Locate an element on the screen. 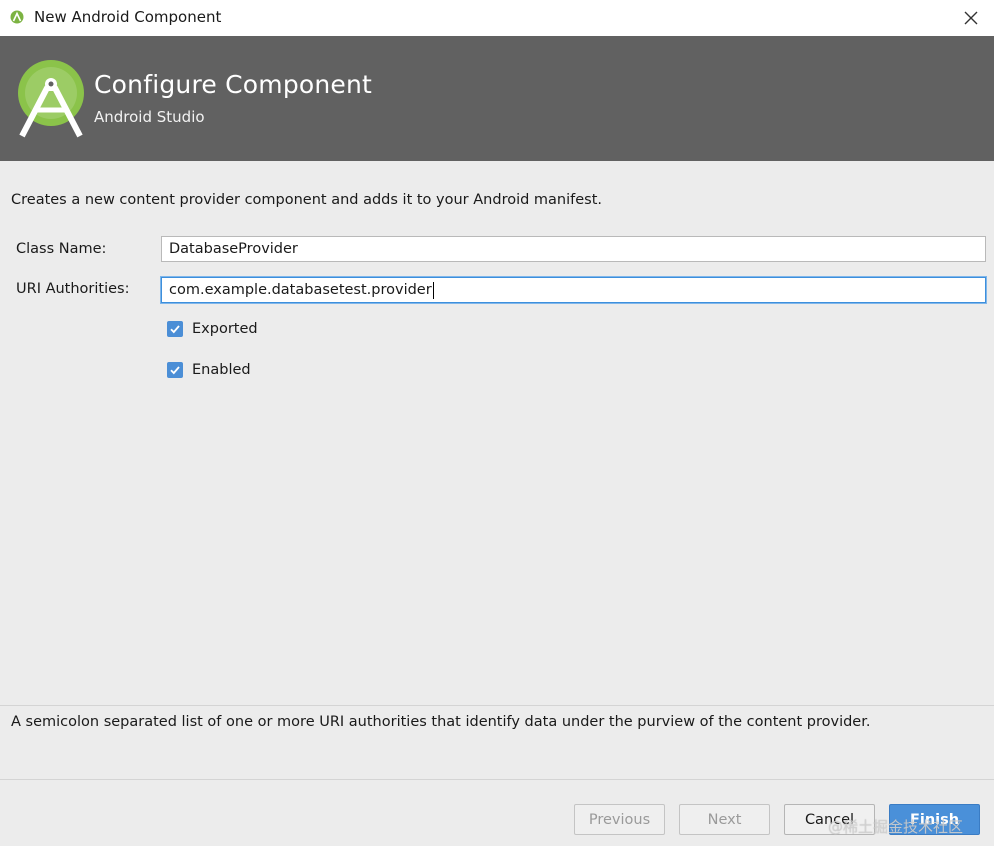 This screenshot has height=846, width=994. close-button is located at coordinates (971, 18).